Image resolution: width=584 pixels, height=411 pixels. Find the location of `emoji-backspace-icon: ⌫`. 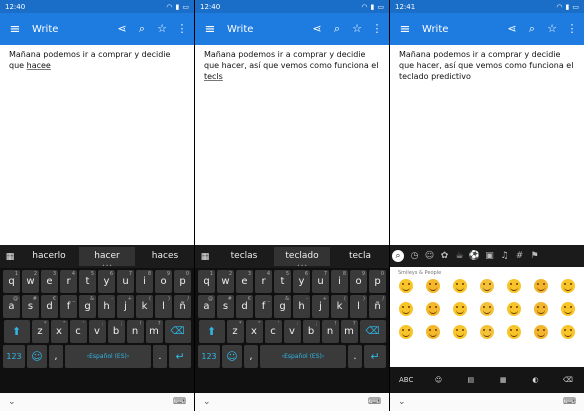

emoji-backspace-icon: ⌫ is located at coordinates (568, 380).